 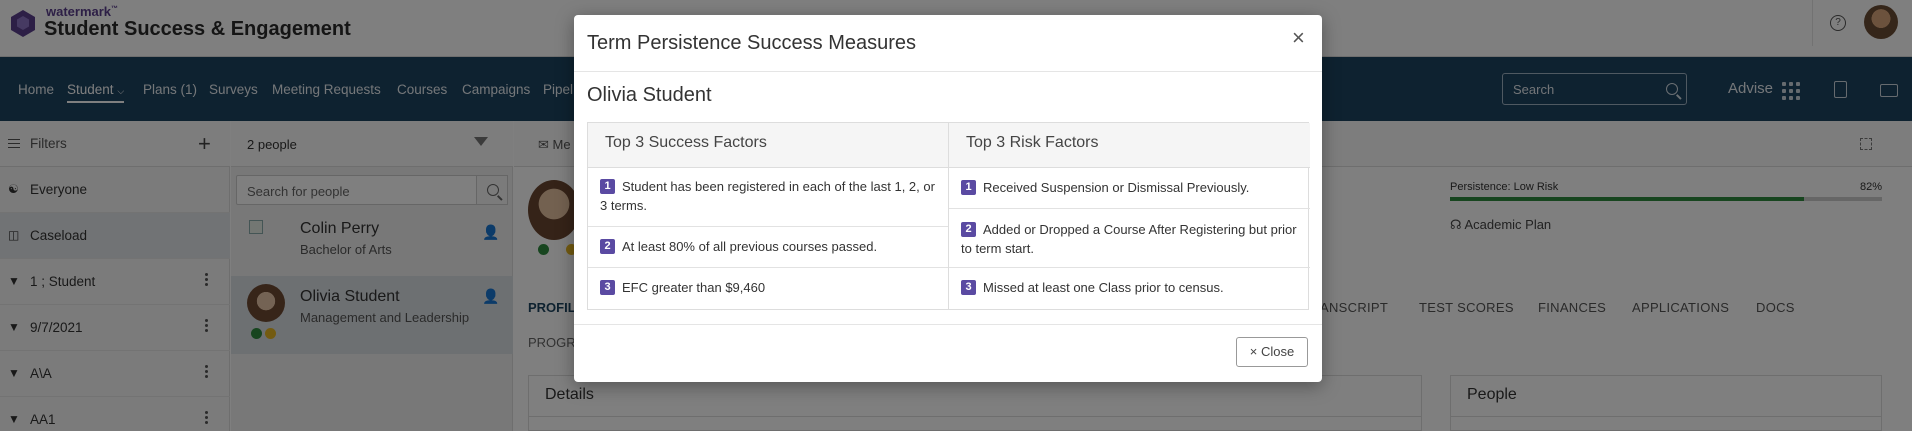 I want to click on risk-factors-header: Top 3 Risk Factors, so click(x=1129, y=145).